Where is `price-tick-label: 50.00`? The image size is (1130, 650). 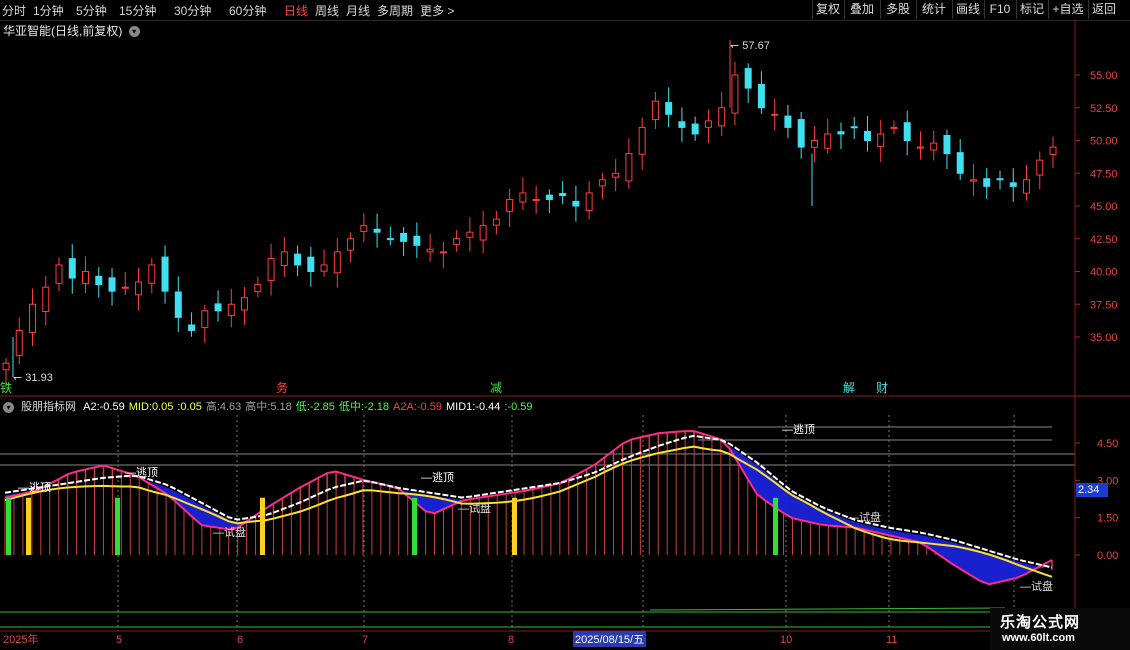 price-tick-label: 50.00 is located at coordinates (1104, 142).